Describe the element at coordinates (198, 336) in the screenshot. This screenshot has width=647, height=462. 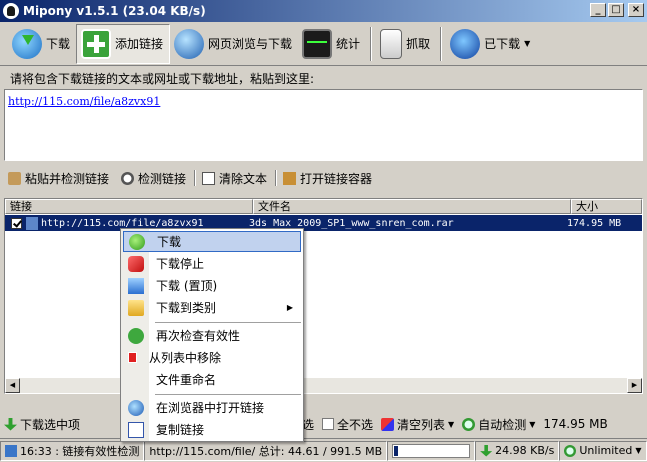
I see `menu-item-label: 再次检查有效性` at that location.